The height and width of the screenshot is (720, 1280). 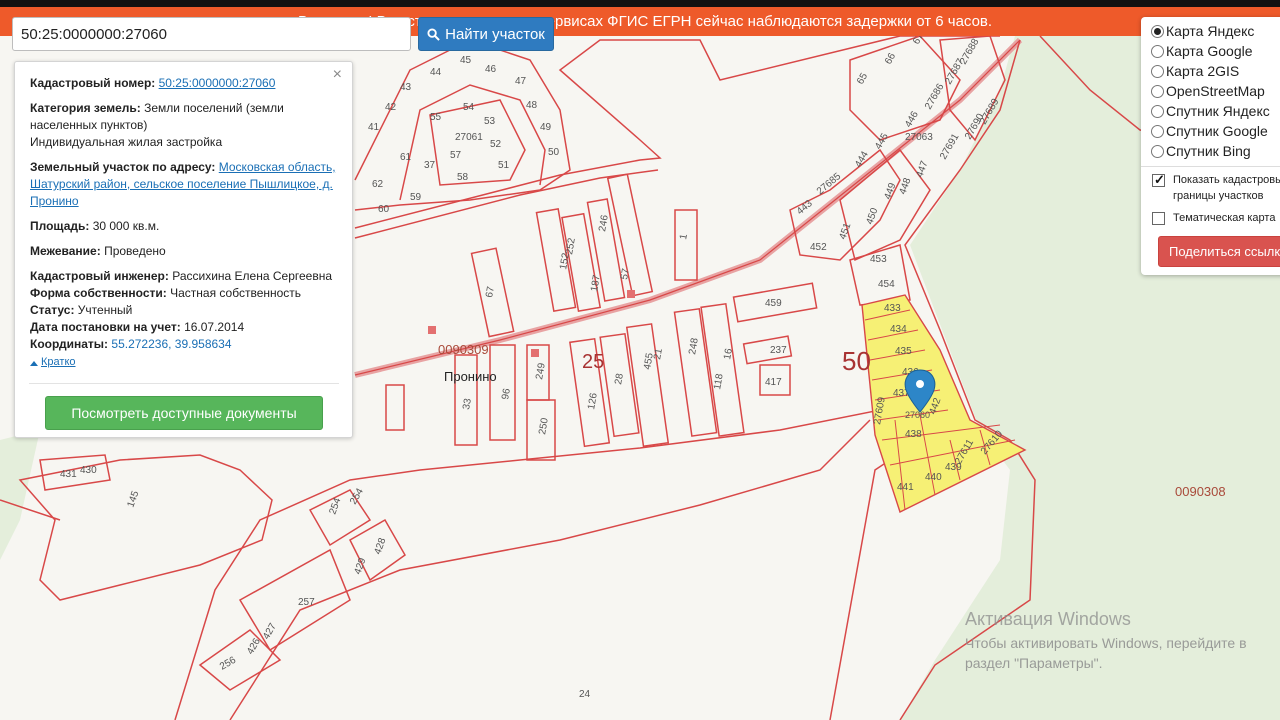 I want to click on svg-text: 42, so click(x=391, y=107).